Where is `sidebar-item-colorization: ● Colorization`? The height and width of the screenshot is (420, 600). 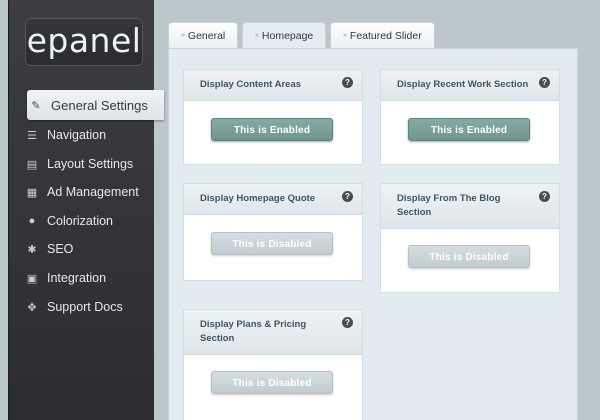
sidebar-item-colorization: ● Colorization is located at coordinates (93, 221).